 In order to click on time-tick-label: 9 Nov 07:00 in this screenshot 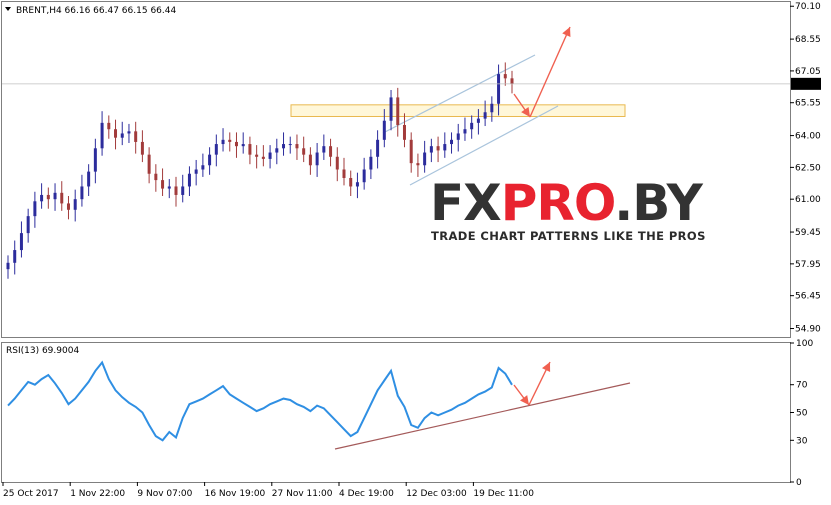, I will do `click(164, 494)`.